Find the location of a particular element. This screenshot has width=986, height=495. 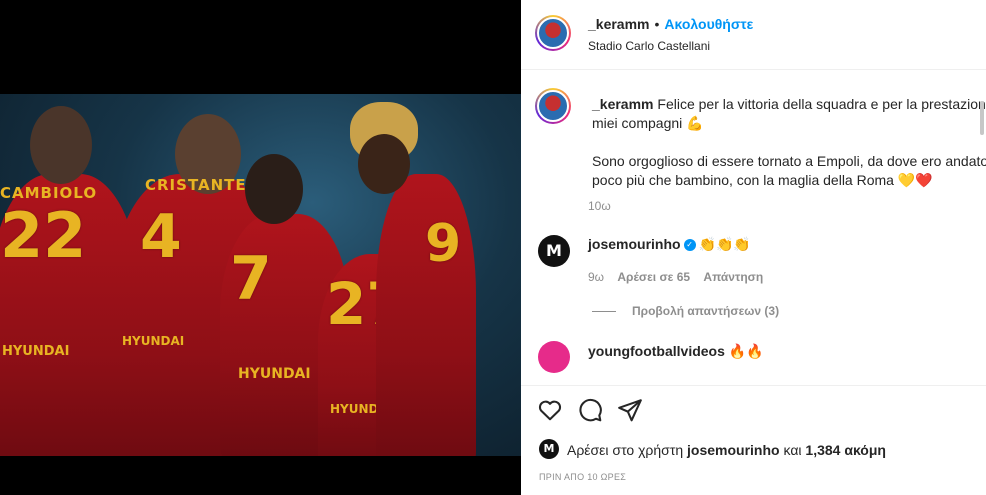

likes-middle: και is located at coordinates (792, 450).